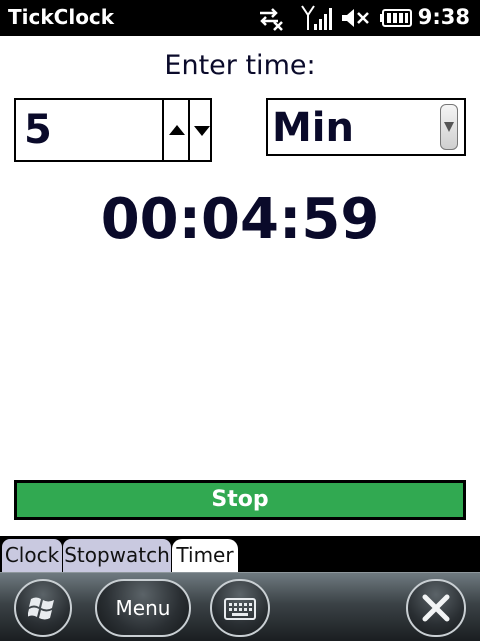 The image size is (480, 641). I want to click on countdown-display: 00:04:59, so click(240, 219).